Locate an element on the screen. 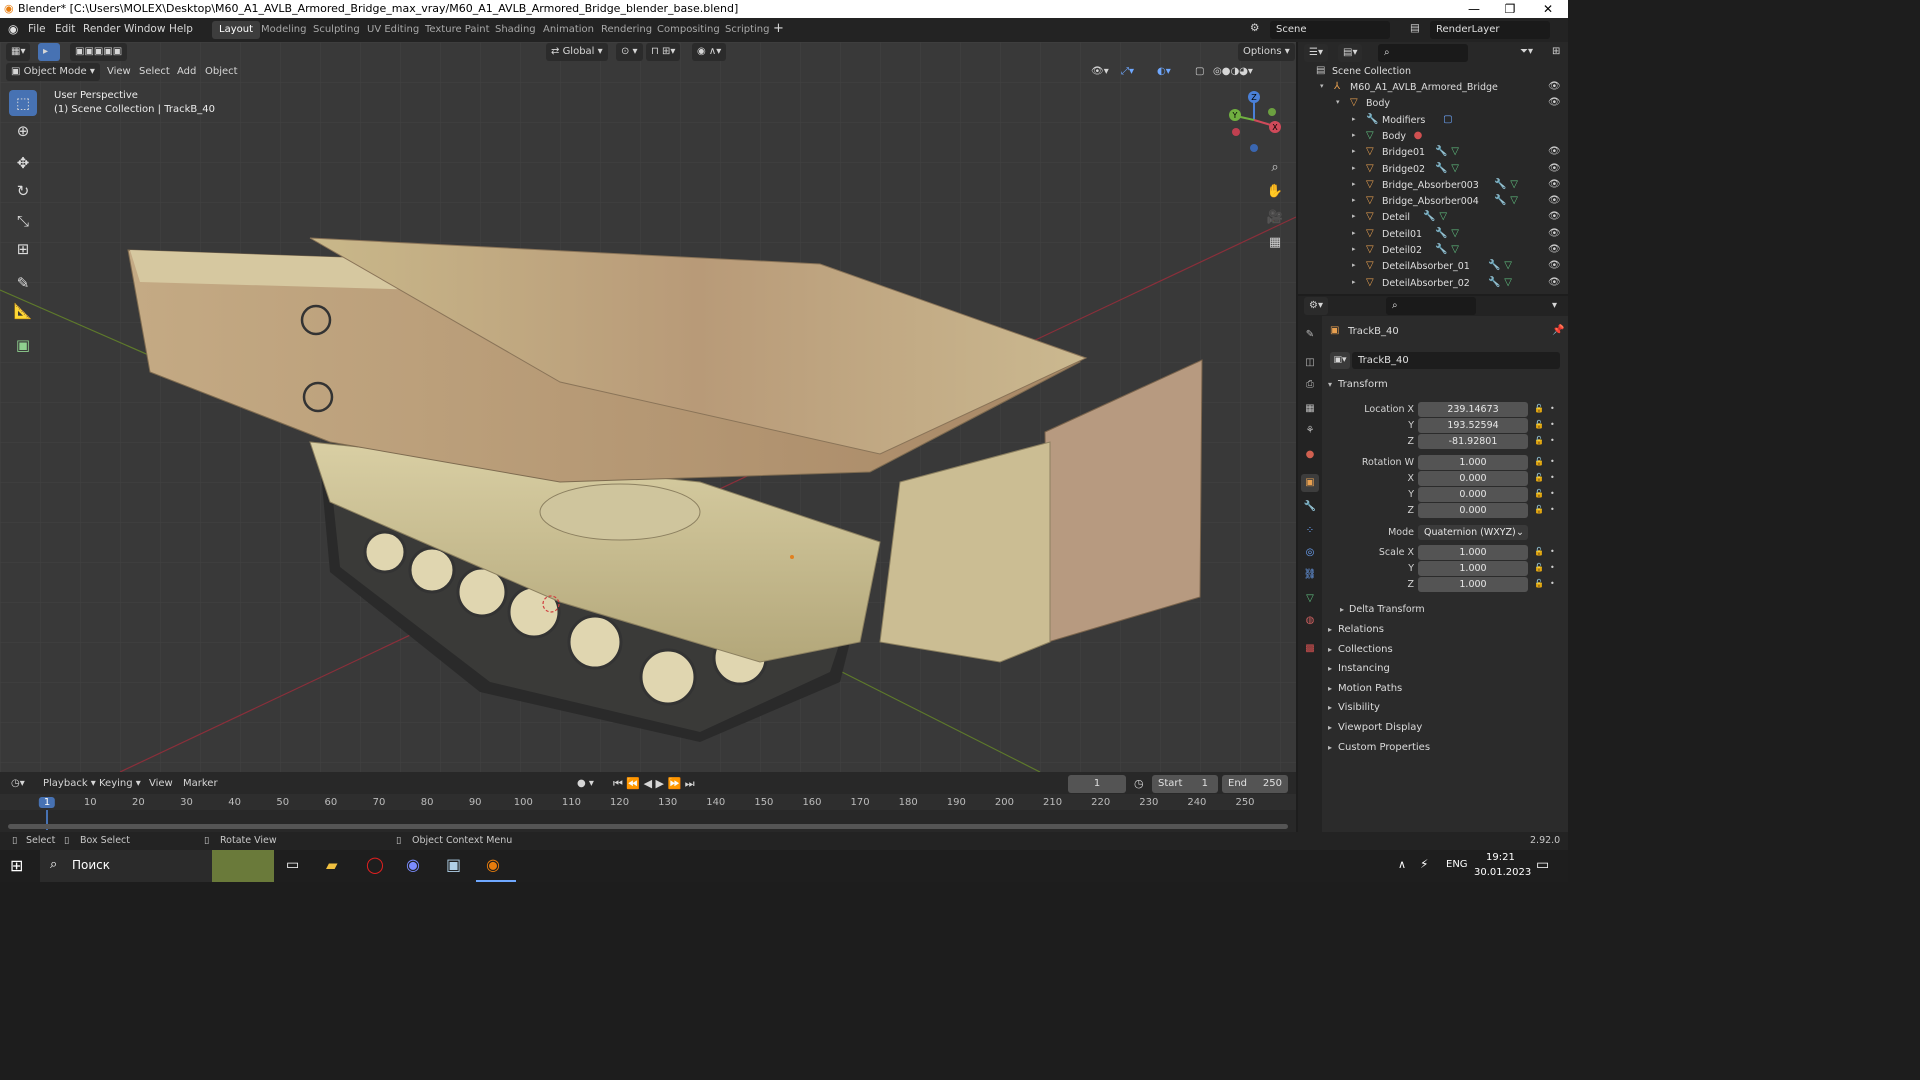 Image resolution: width=1920 pixels, height=1080 pixels. outliner-row: ▾ ⅄ M60_A1_AVLB_Armored_Bridge 👁 is located at coordinates (1433, 88).